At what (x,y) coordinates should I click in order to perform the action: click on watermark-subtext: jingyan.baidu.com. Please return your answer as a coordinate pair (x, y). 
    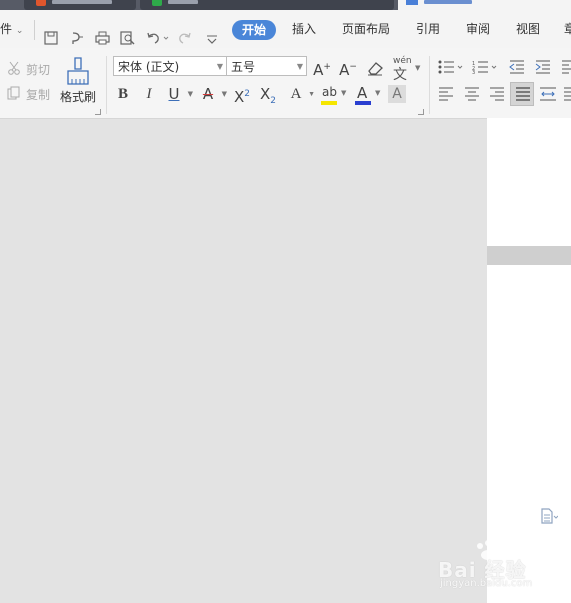
    Looking at the image, I should click on (486, 583).